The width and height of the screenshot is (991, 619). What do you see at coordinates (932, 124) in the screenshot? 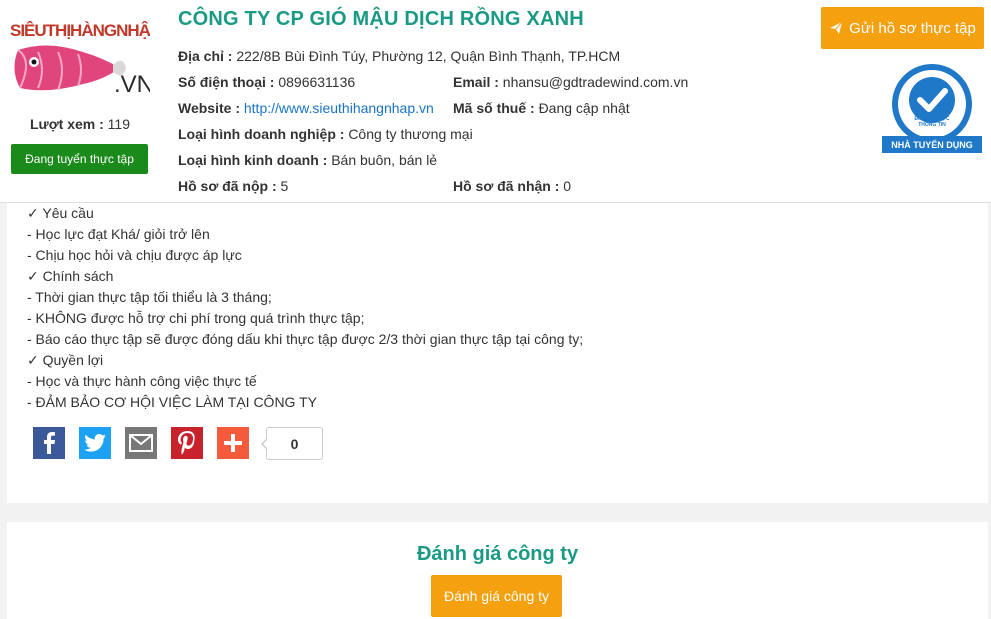
I see `svg-text: THÔNG TIN` at bounding box center [932, 124].